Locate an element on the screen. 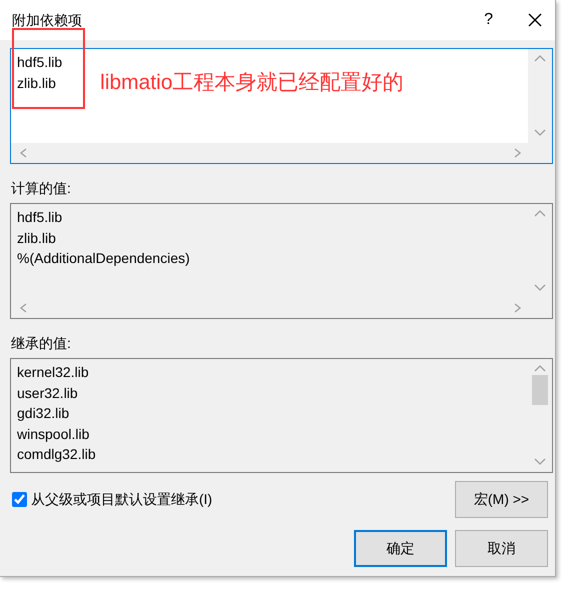 Image resolution: width=565 pixels, height=589 pixels. annotation-text: libmatio工程本身就已经配置好的 is located at coordinates (252, 84).